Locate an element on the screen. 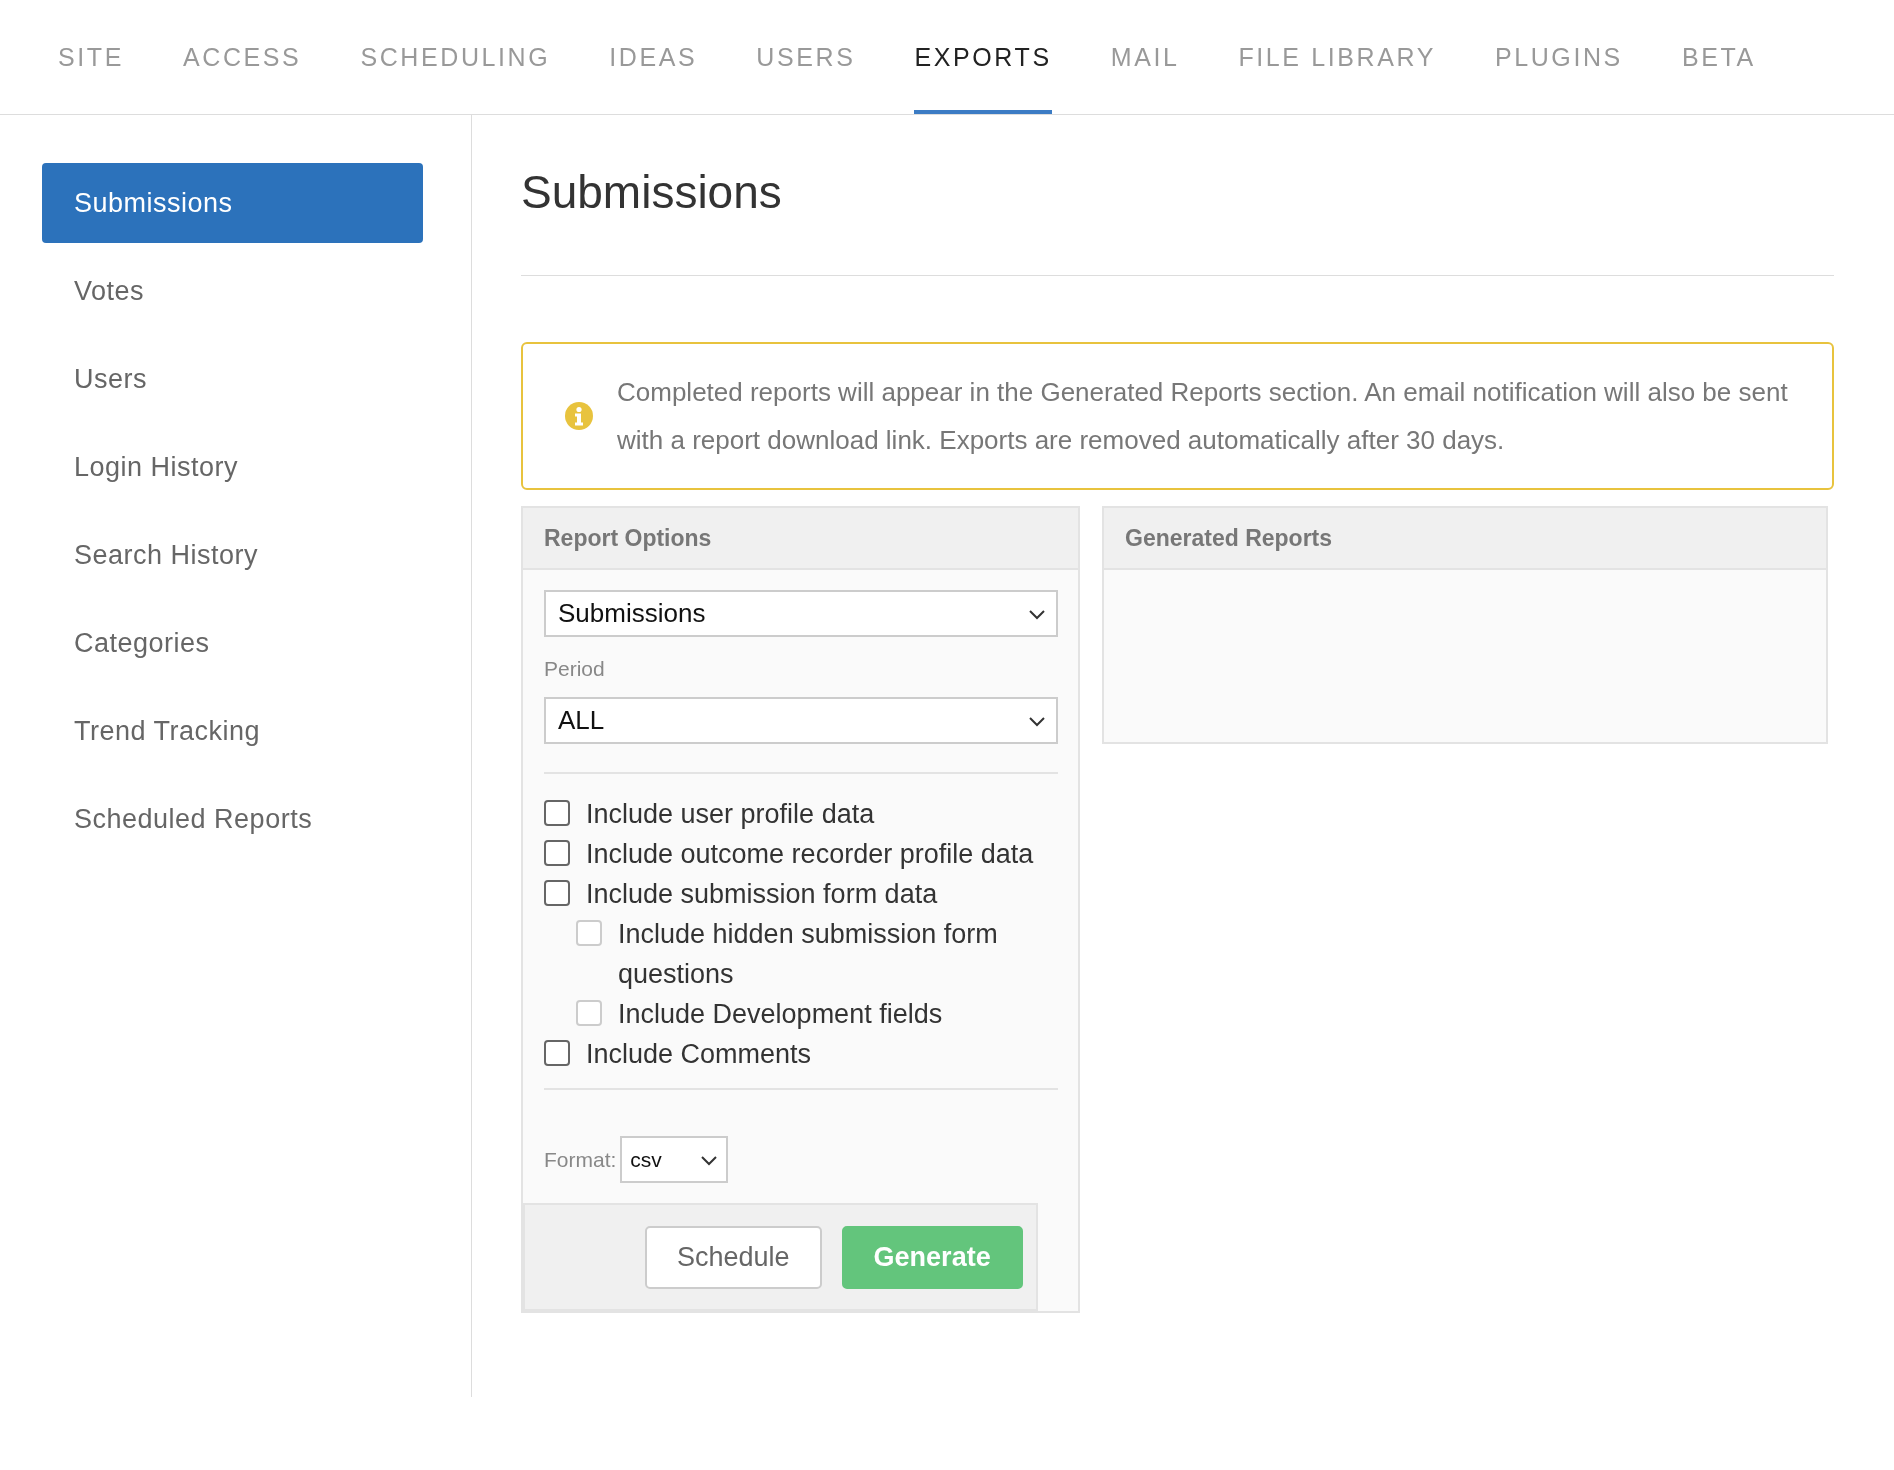 This screenshot has height=1470, width=1894. sidebar-item: Submissions is located at coordinates (232, 203).